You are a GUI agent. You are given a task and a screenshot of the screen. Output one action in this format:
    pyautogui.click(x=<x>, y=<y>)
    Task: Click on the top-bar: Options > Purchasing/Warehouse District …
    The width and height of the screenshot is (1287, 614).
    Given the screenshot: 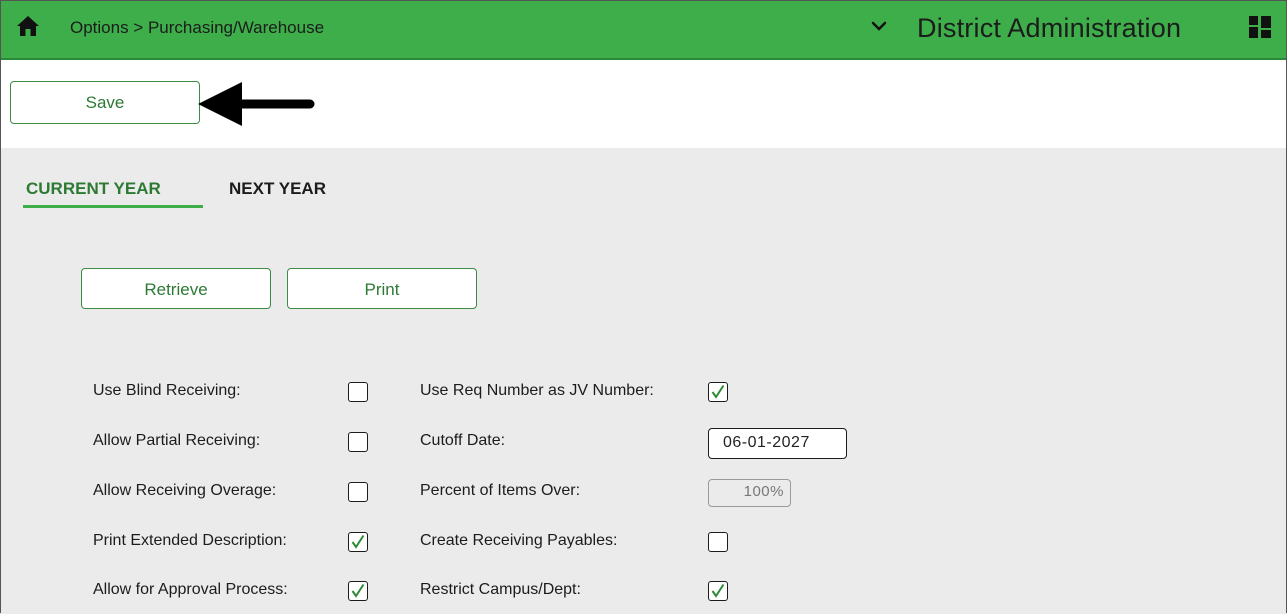 What is the action you would take?
    pyautogui.click(x=643, y=30)
    